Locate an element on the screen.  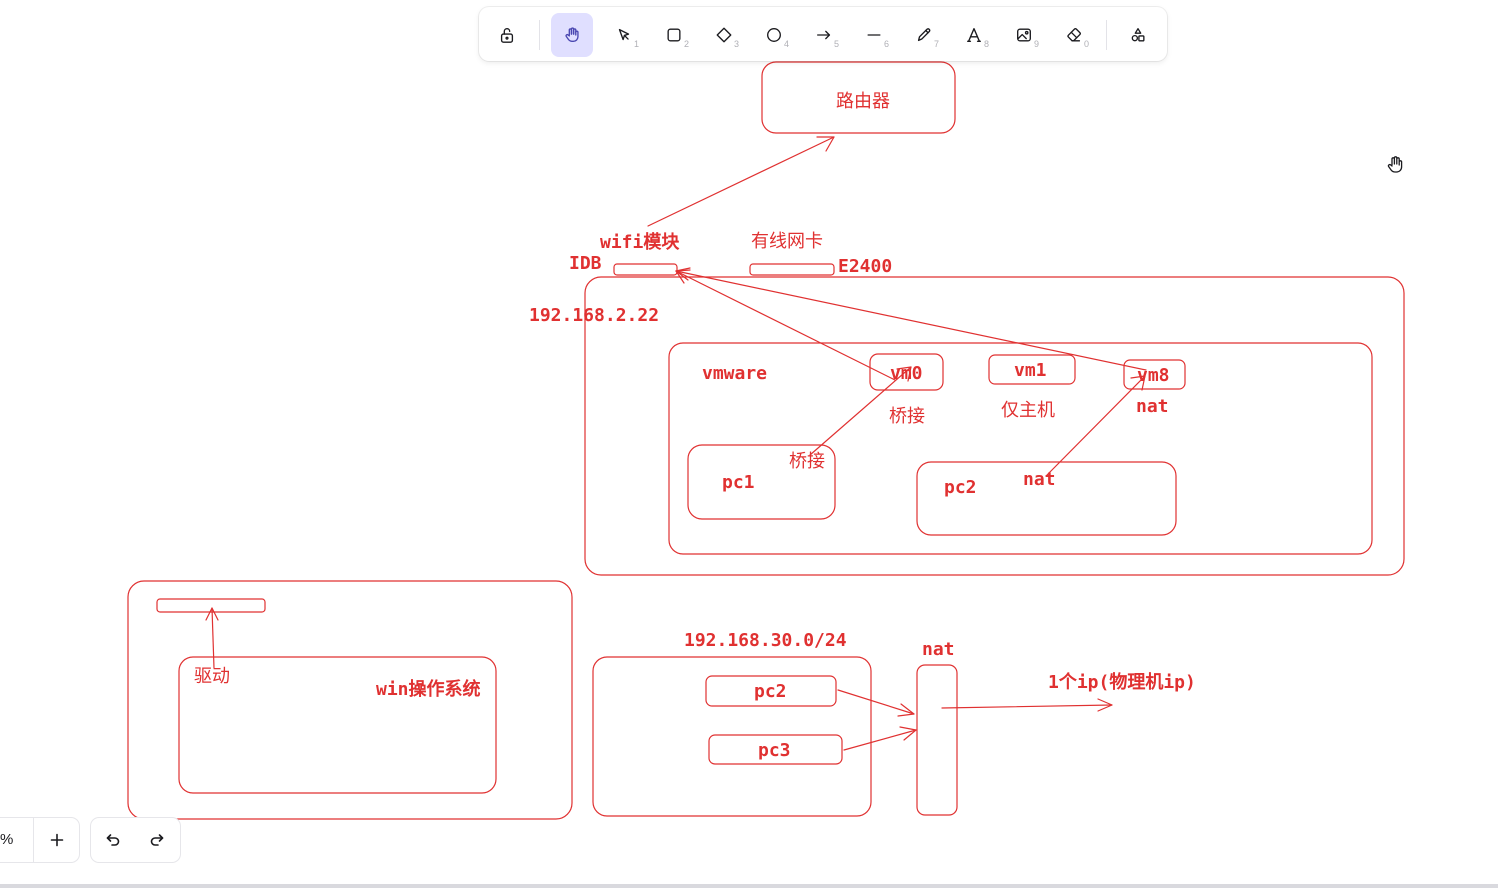
redo-icon is located at coordinates (157, 840).